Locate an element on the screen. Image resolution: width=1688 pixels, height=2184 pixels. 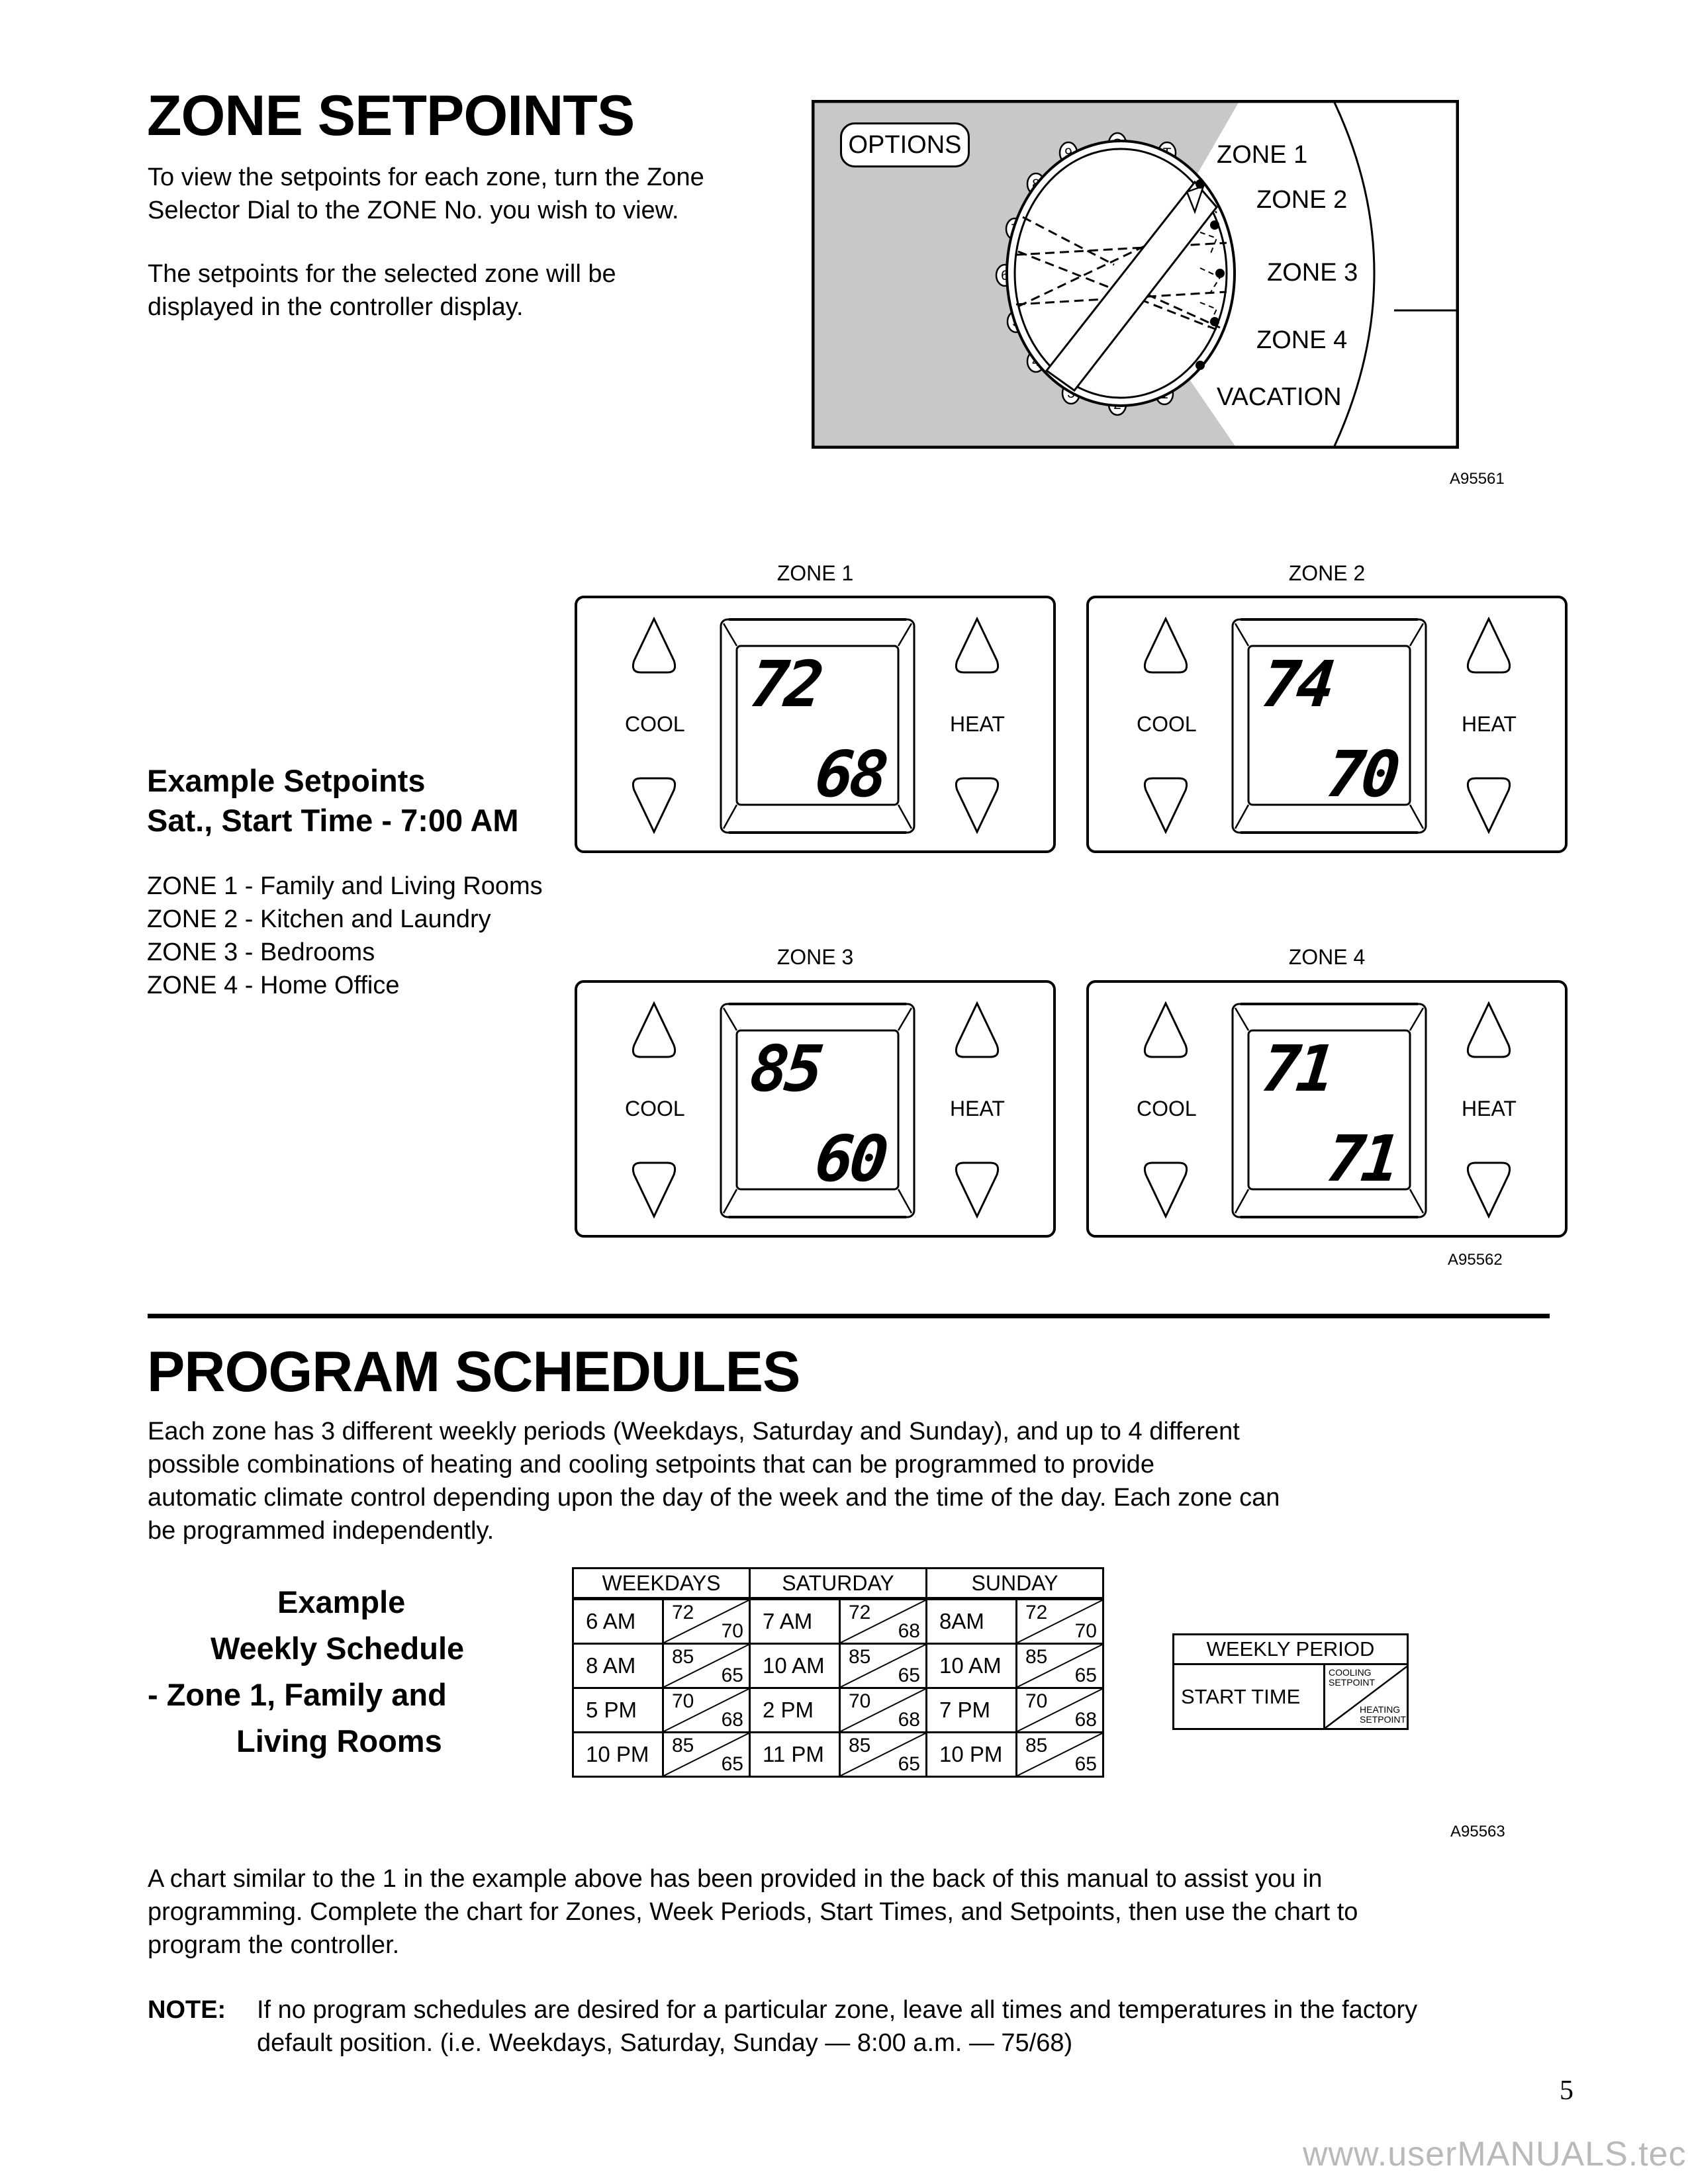
zone-2-indicator-dot is located at coordinates (1214, 225).